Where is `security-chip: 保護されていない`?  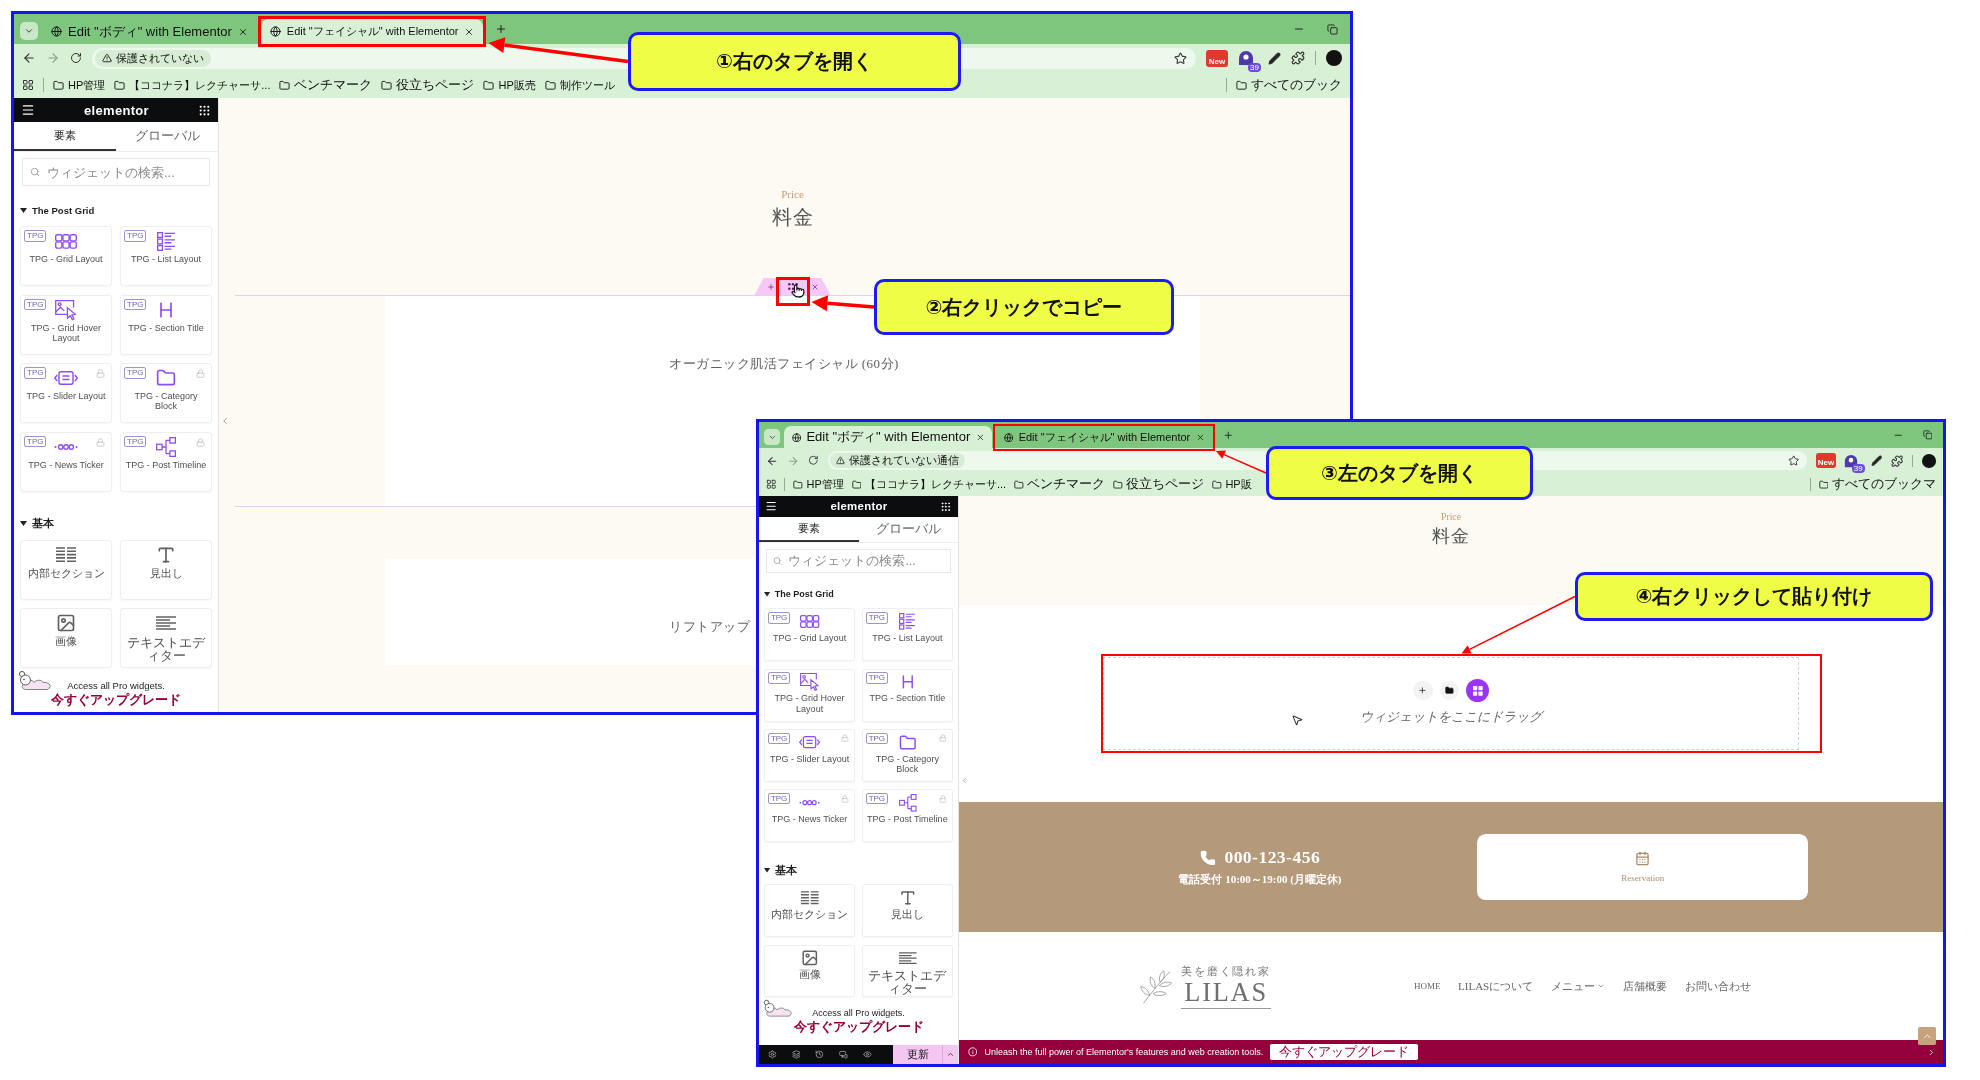
security-chip: 保護されていない is located at coordinates (153, 58).